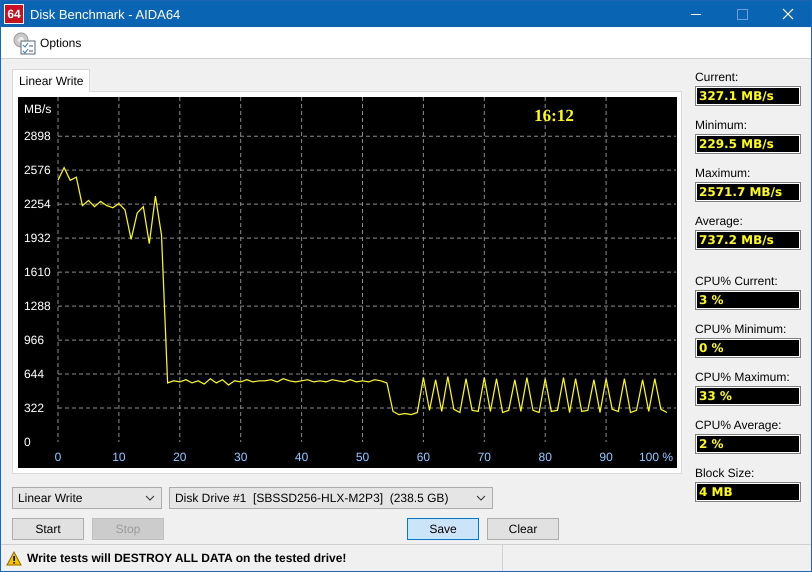 Image resolution: width=812 pixels, height=572 pixels. I want to click on test-dropdown: Linear Write, so click(87, 498).